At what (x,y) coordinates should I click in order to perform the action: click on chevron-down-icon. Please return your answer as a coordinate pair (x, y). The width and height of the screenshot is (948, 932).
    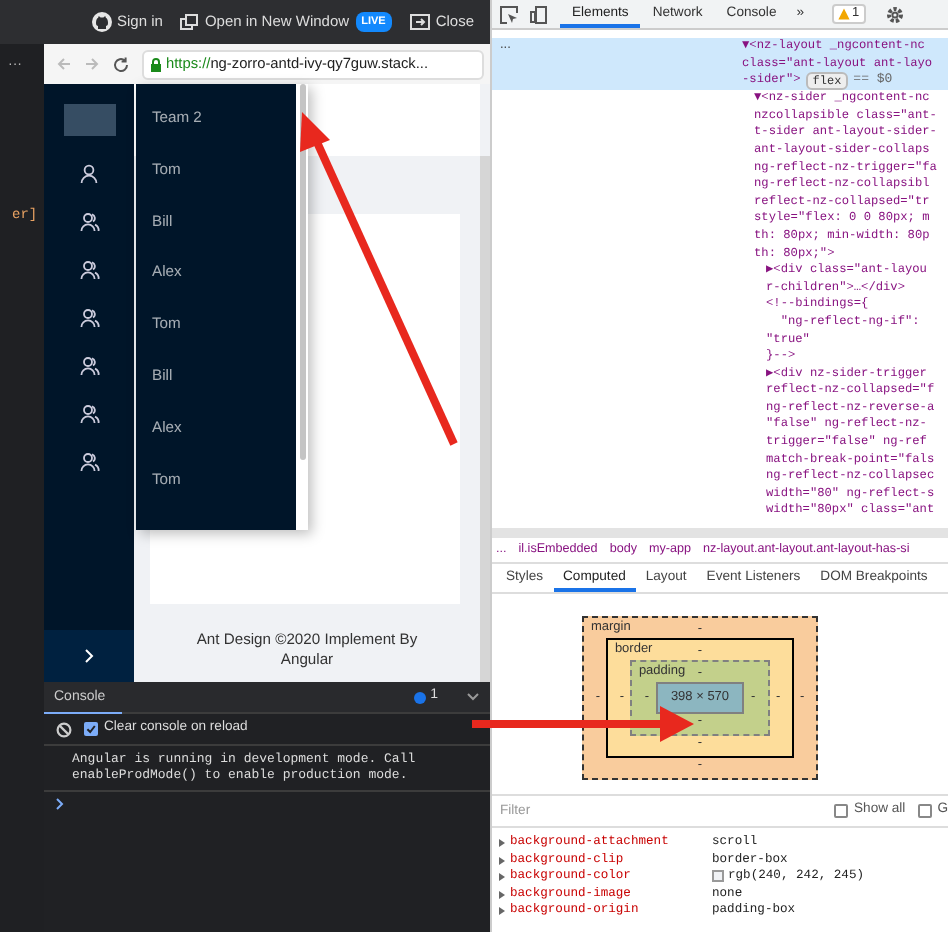
    Looking at the image, I should click on (473, 697).